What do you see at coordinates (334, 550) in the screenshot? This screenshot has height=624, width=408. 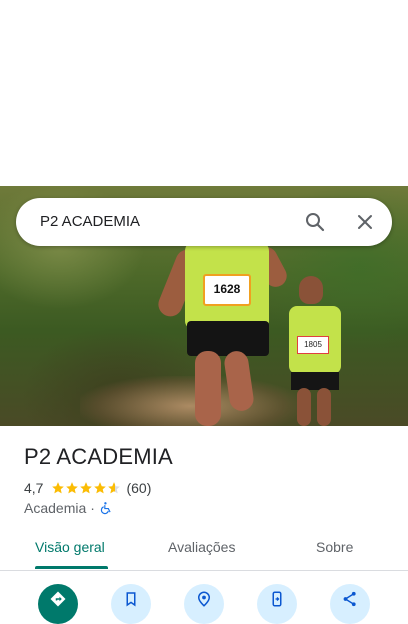 I see `tab-about: Sobre` at bounding box center [334, 550].